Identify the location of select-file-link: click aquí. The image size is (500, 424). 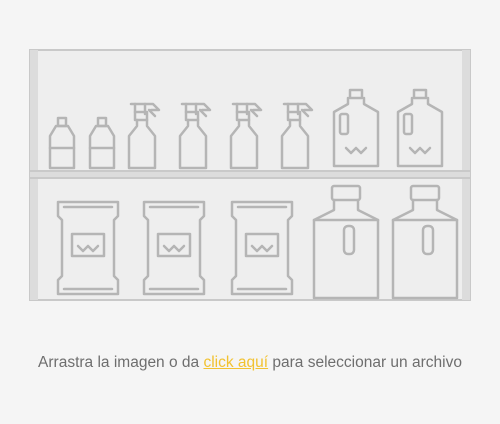
(235, 362).